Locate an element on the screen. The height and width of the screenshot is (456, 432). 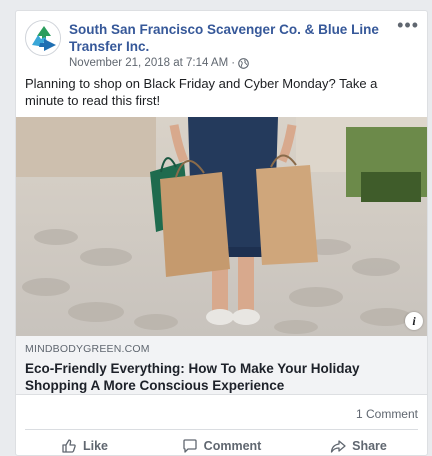
globe-icon is located at coordinates (243, 63).